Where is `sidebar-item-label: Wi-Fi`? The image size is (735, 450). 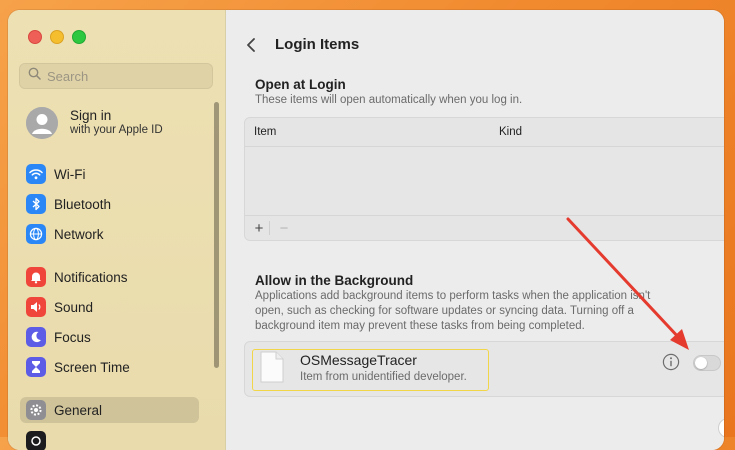
sidebar-item-label: Wi-Fi is located at coordinates (70, 174).